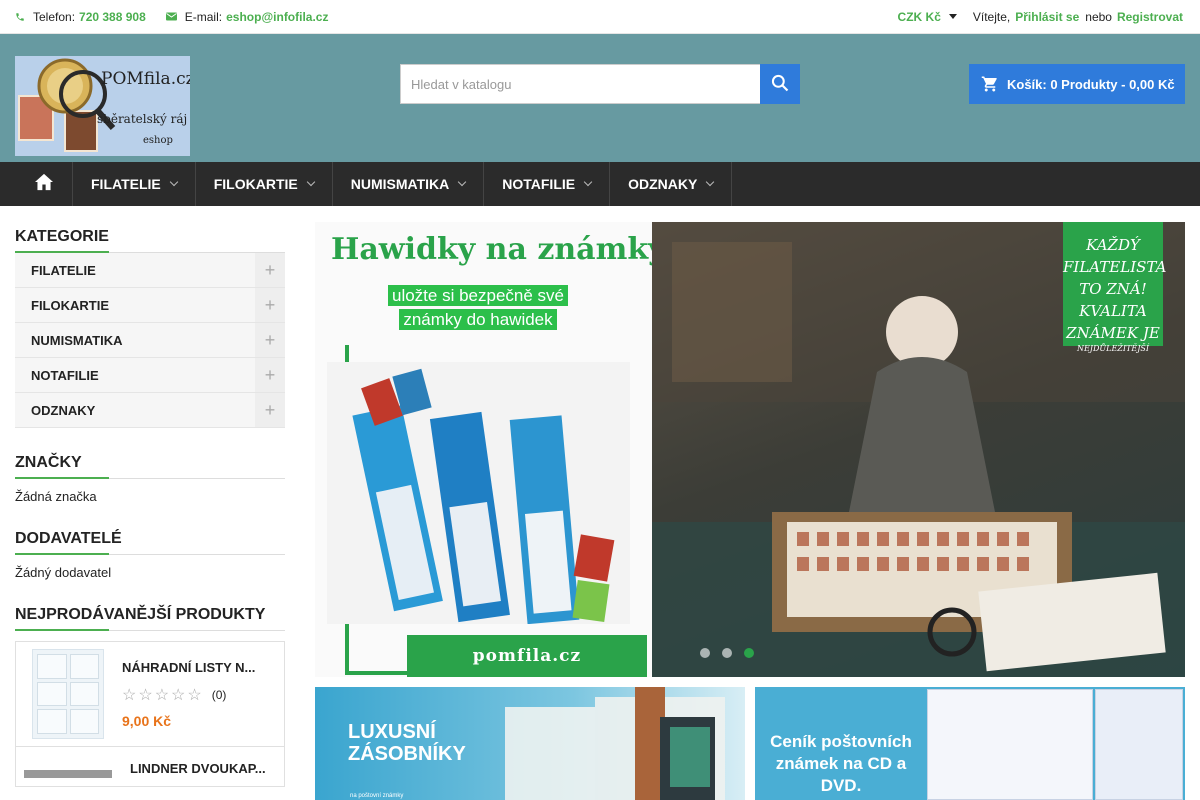 This screenshot has width=1200, height=800. I want to click on hero-site-label: pomfila.cz, so click(527, 656).